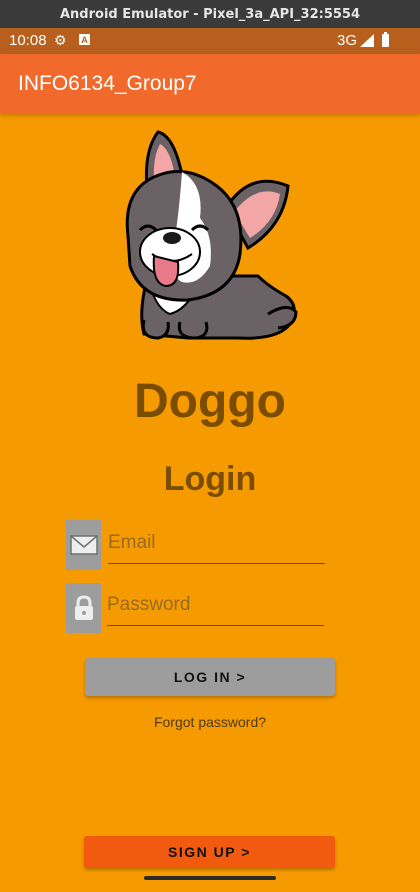  Describe the element at coordinates (28, 40) in the screenshot. I see `status-time: 10:08` at that location.